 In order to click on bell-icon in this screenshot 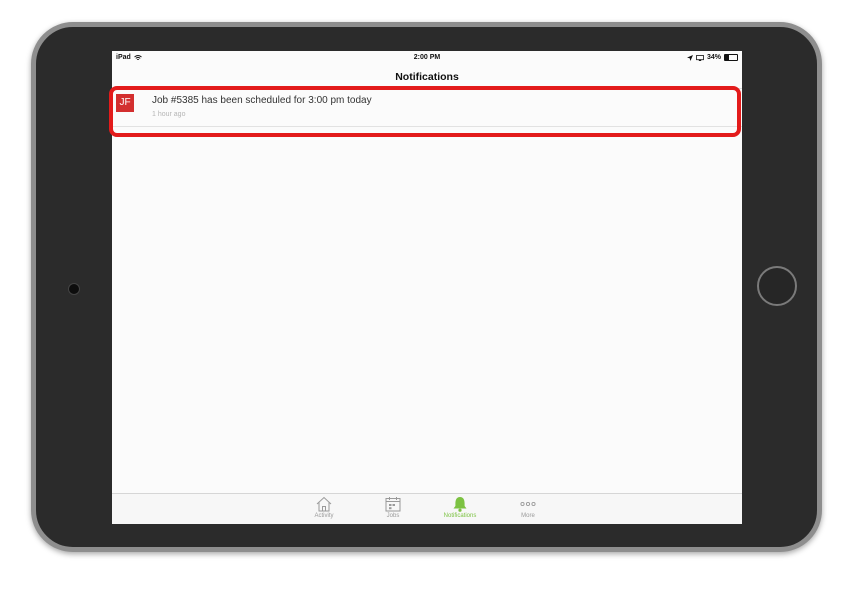, I will do `click(460, 504)`.